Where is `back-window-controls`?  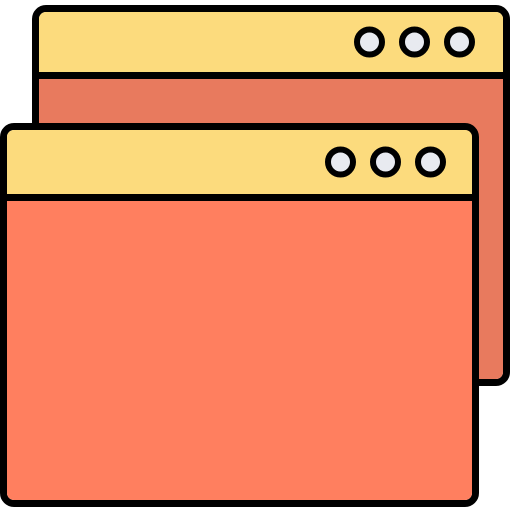 back-window-controls is located at coordinates (414, 42).